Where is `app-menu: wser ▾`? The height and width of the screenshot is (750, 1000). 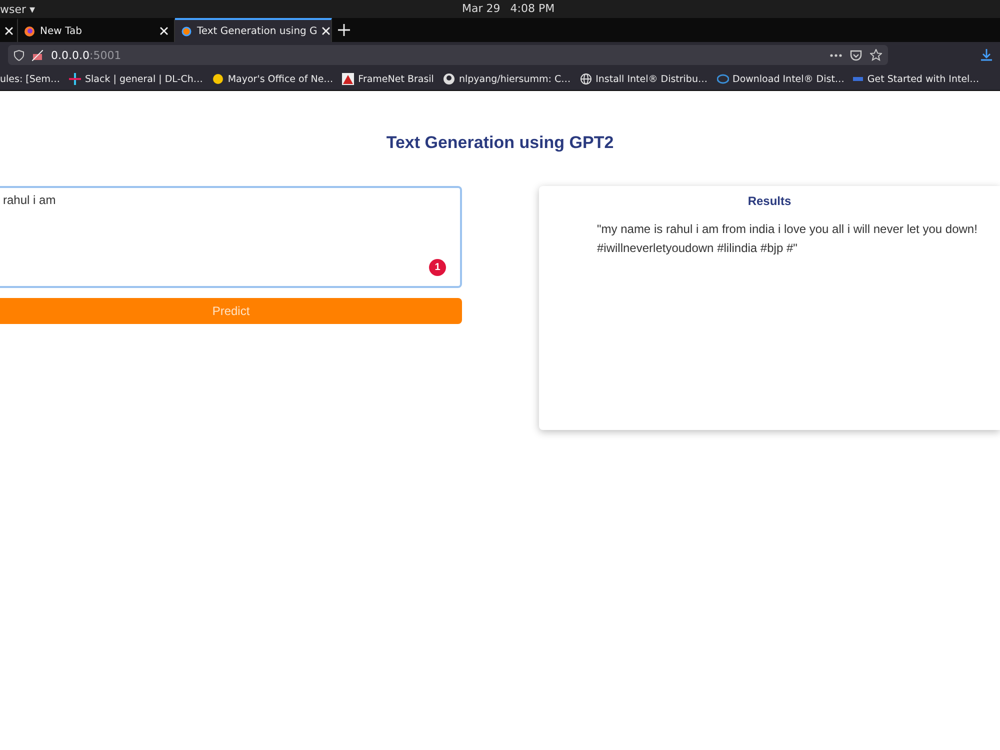 app-menu: wser ▾ is located at coordinates (18, 9).